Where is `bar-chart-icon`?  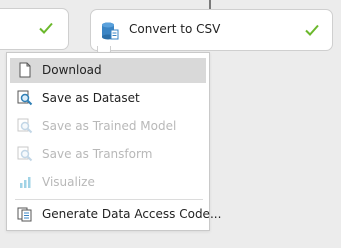 bar-chart-icon is located at coordinates (25, 182).